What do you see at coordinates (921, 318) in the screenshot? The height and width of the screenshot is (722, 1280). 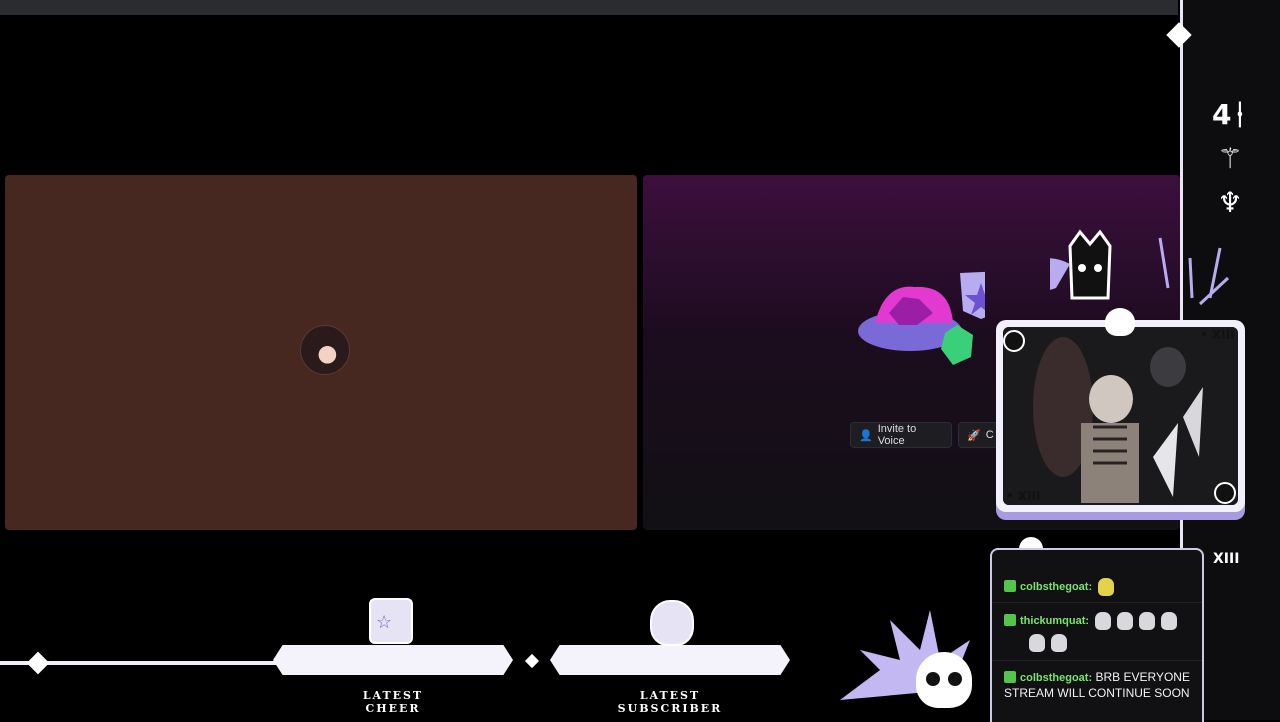 I see `activity-illustration-icon` at bounding box center [921, 318].